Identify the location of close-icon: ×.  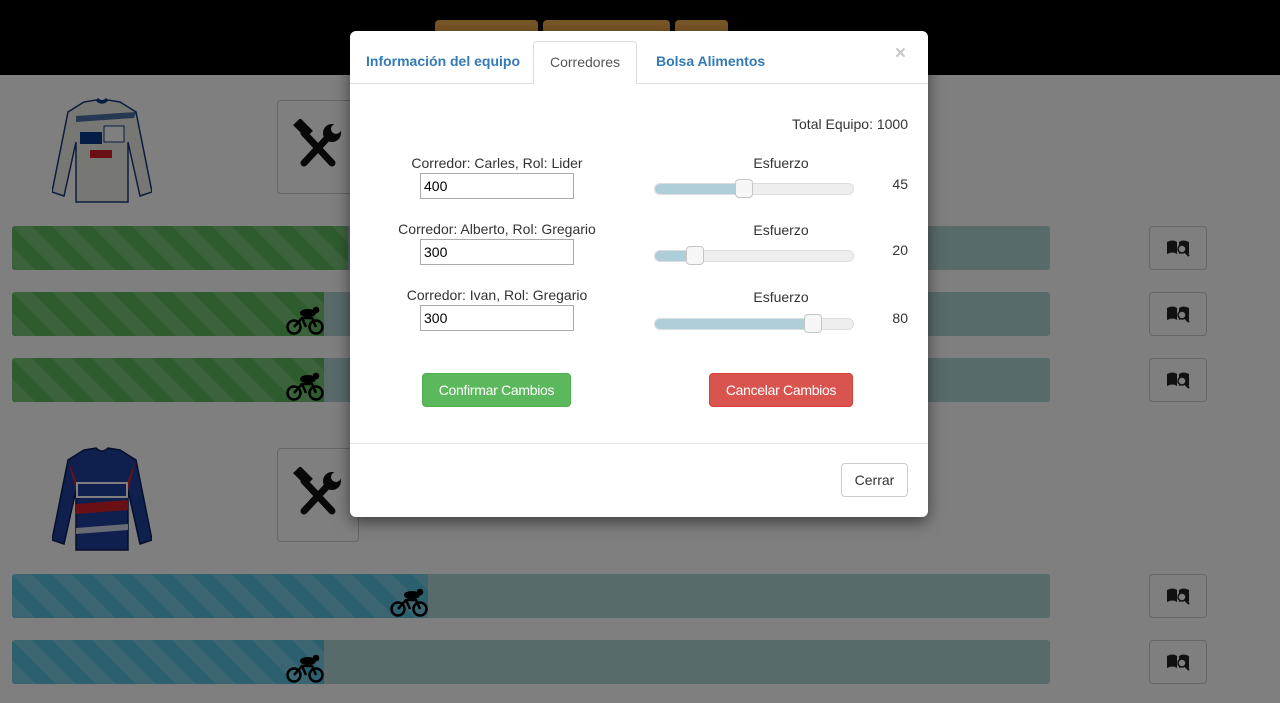
(900, 54).